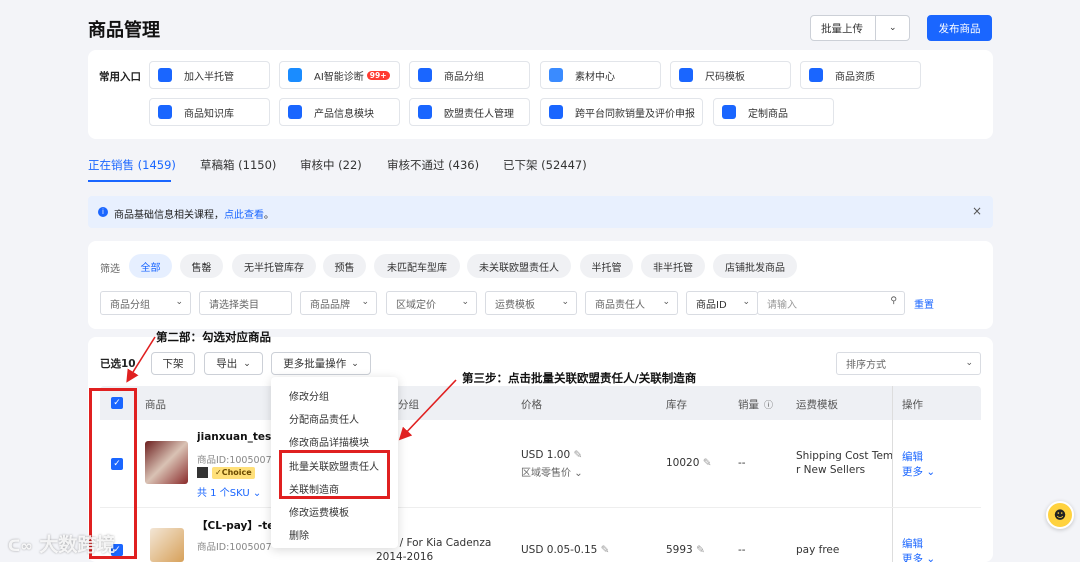 This screenshot has height=562, width=1080. What do you see at coordinates (1060, 515) in the screenshot?
I see `assistant-bot-icon: ☻` at bounding box center [1060, 515].